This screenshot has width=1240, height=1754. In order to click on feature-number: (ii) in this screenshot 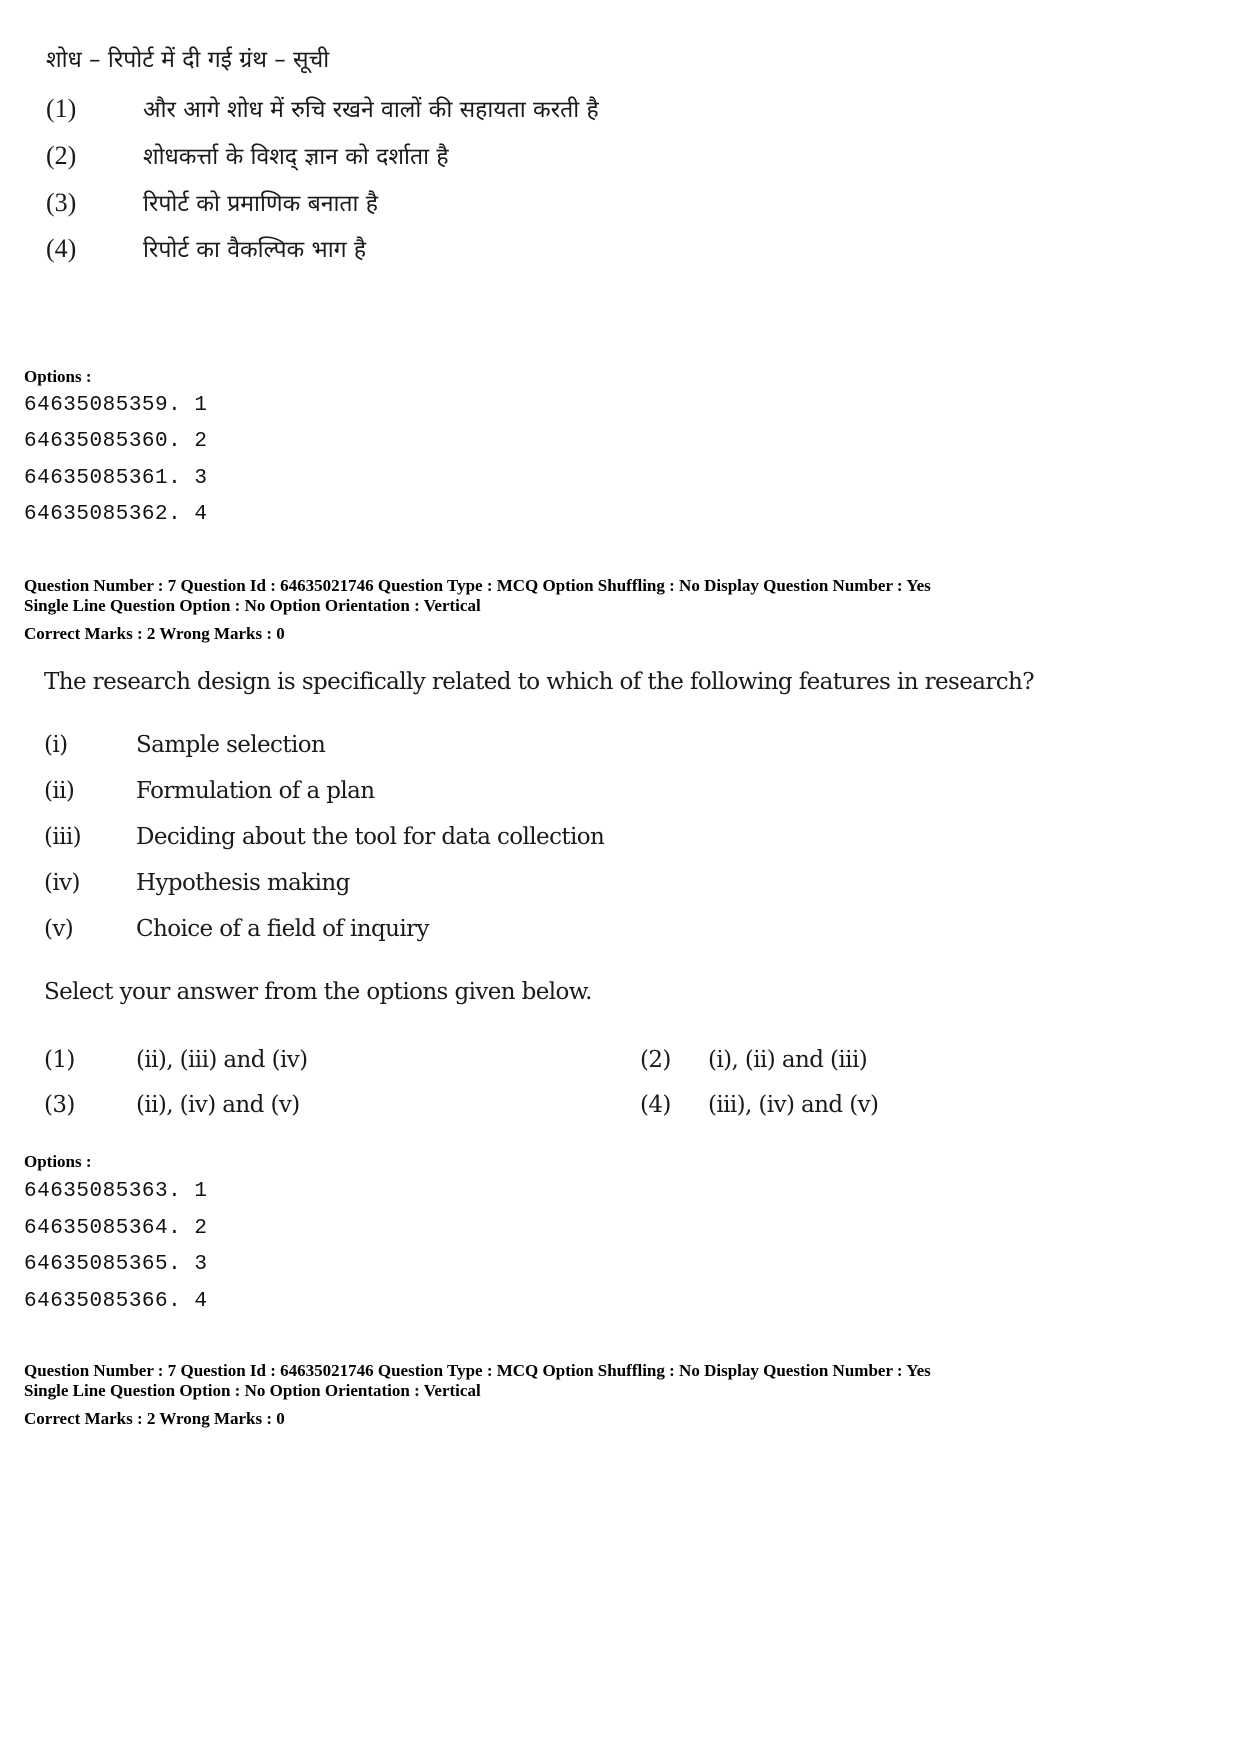, I will do `click(59, 791)`.